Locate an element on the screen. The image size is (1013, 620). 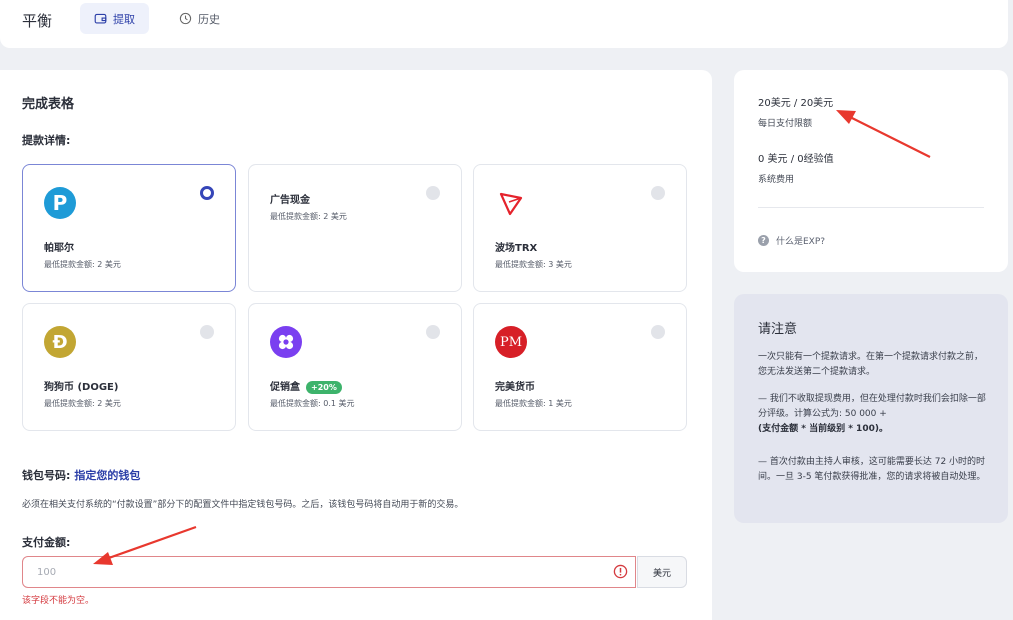
method-name: 广告现金 is located at coordinates (290, 200).